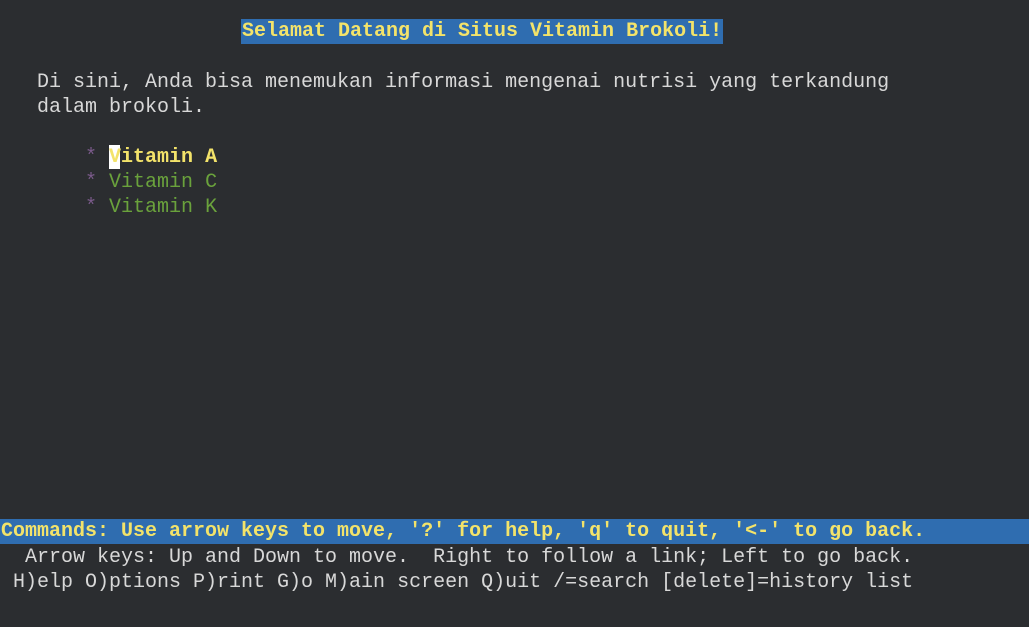  What do you see at coordinates (121, 107) in the screenshot?
I see `intro-text-line-2: dalam brokoli.` at bounding box center [121, 107].